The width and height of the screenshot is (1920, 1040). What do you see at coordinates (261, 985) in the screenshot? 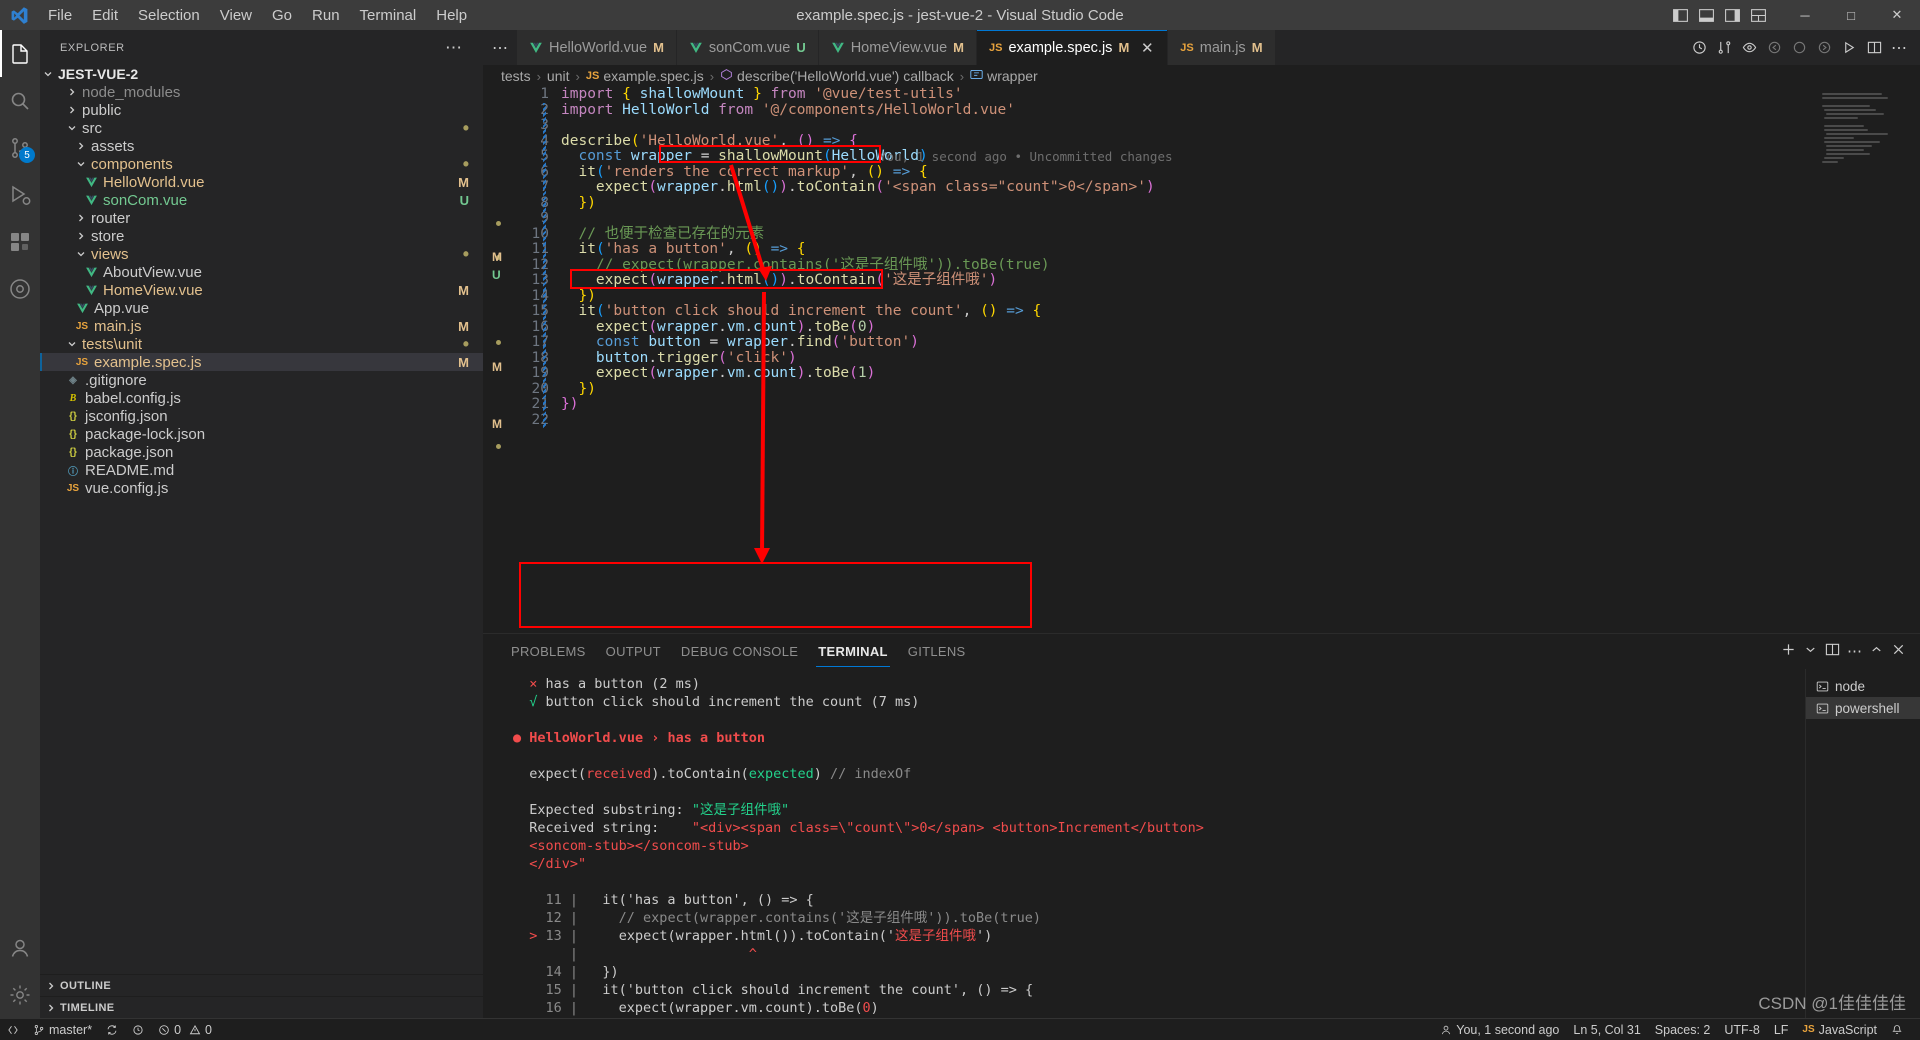
I see `outline-section: OUTLINE` at bounding box center [261, 985].